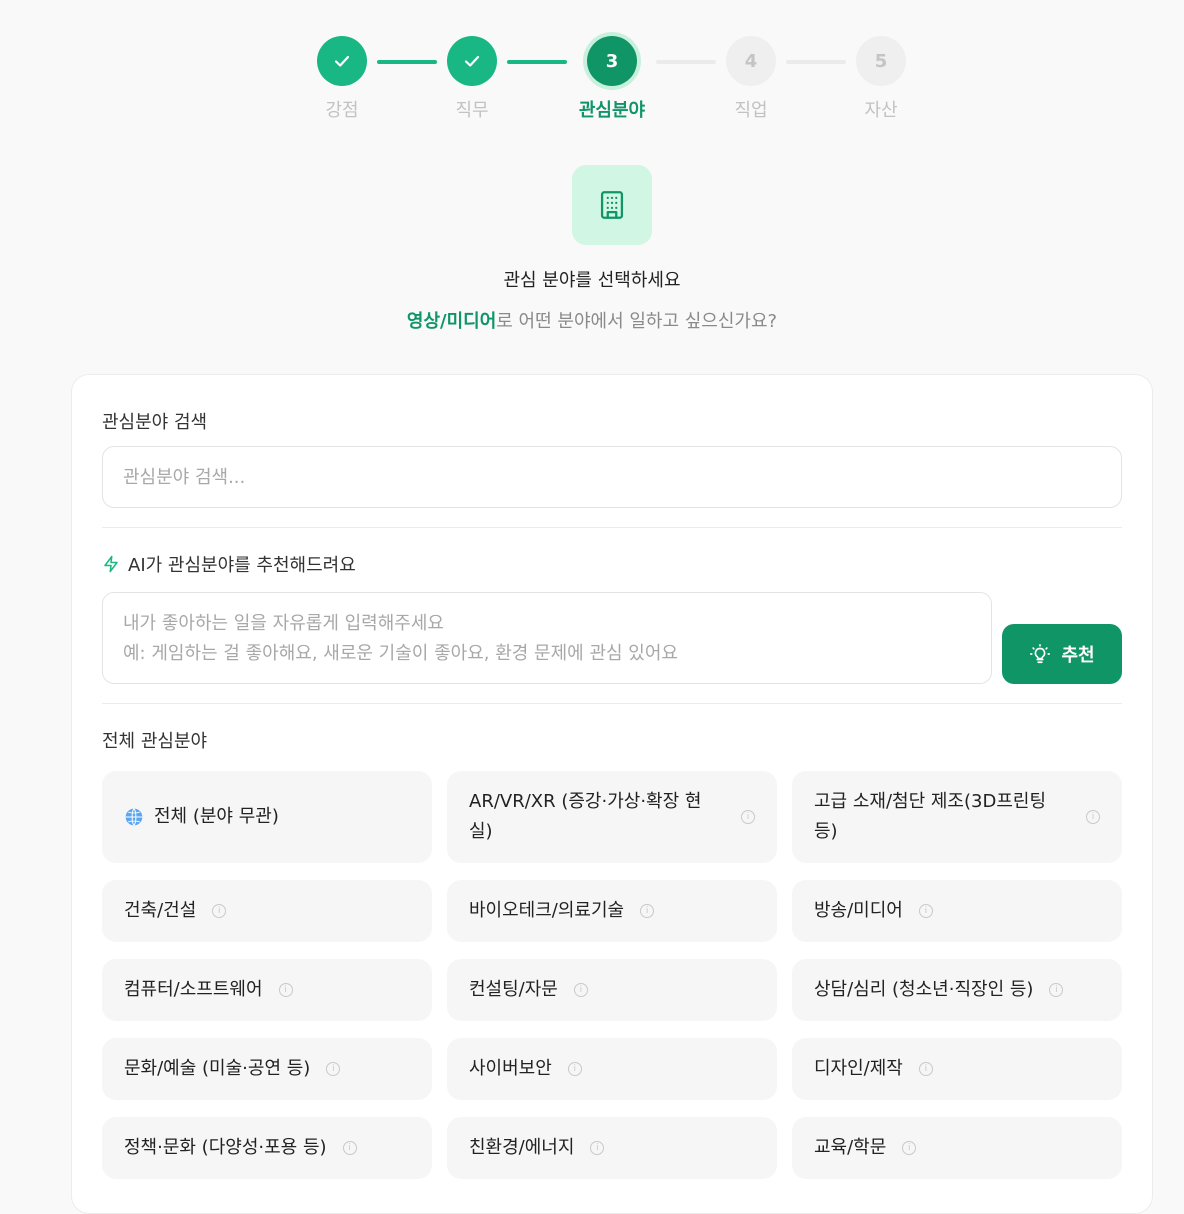 The height and width of the screenshot is (1214, 1184). What do you see at coordinates (472, 110) in the screenshot?
I see `step-2-label: 직무` at bounding box center [472, 110].